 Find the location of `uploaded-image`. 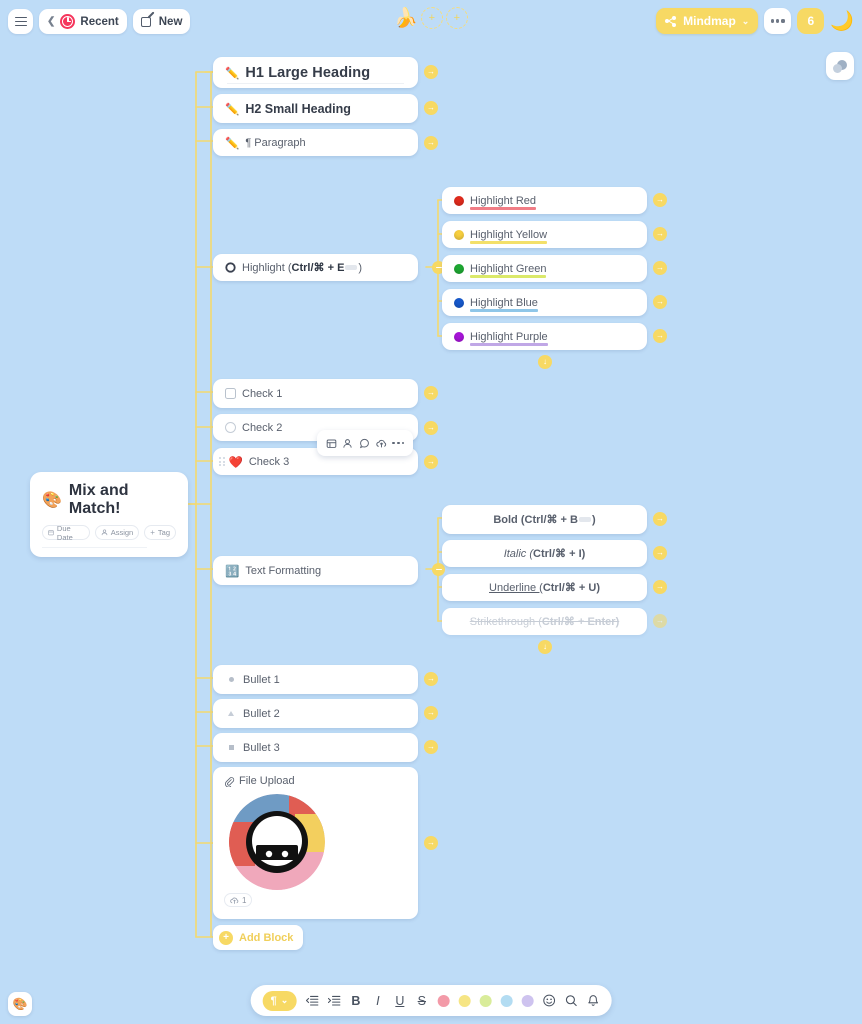

uploaded-image is located at coordinates (277, 842).